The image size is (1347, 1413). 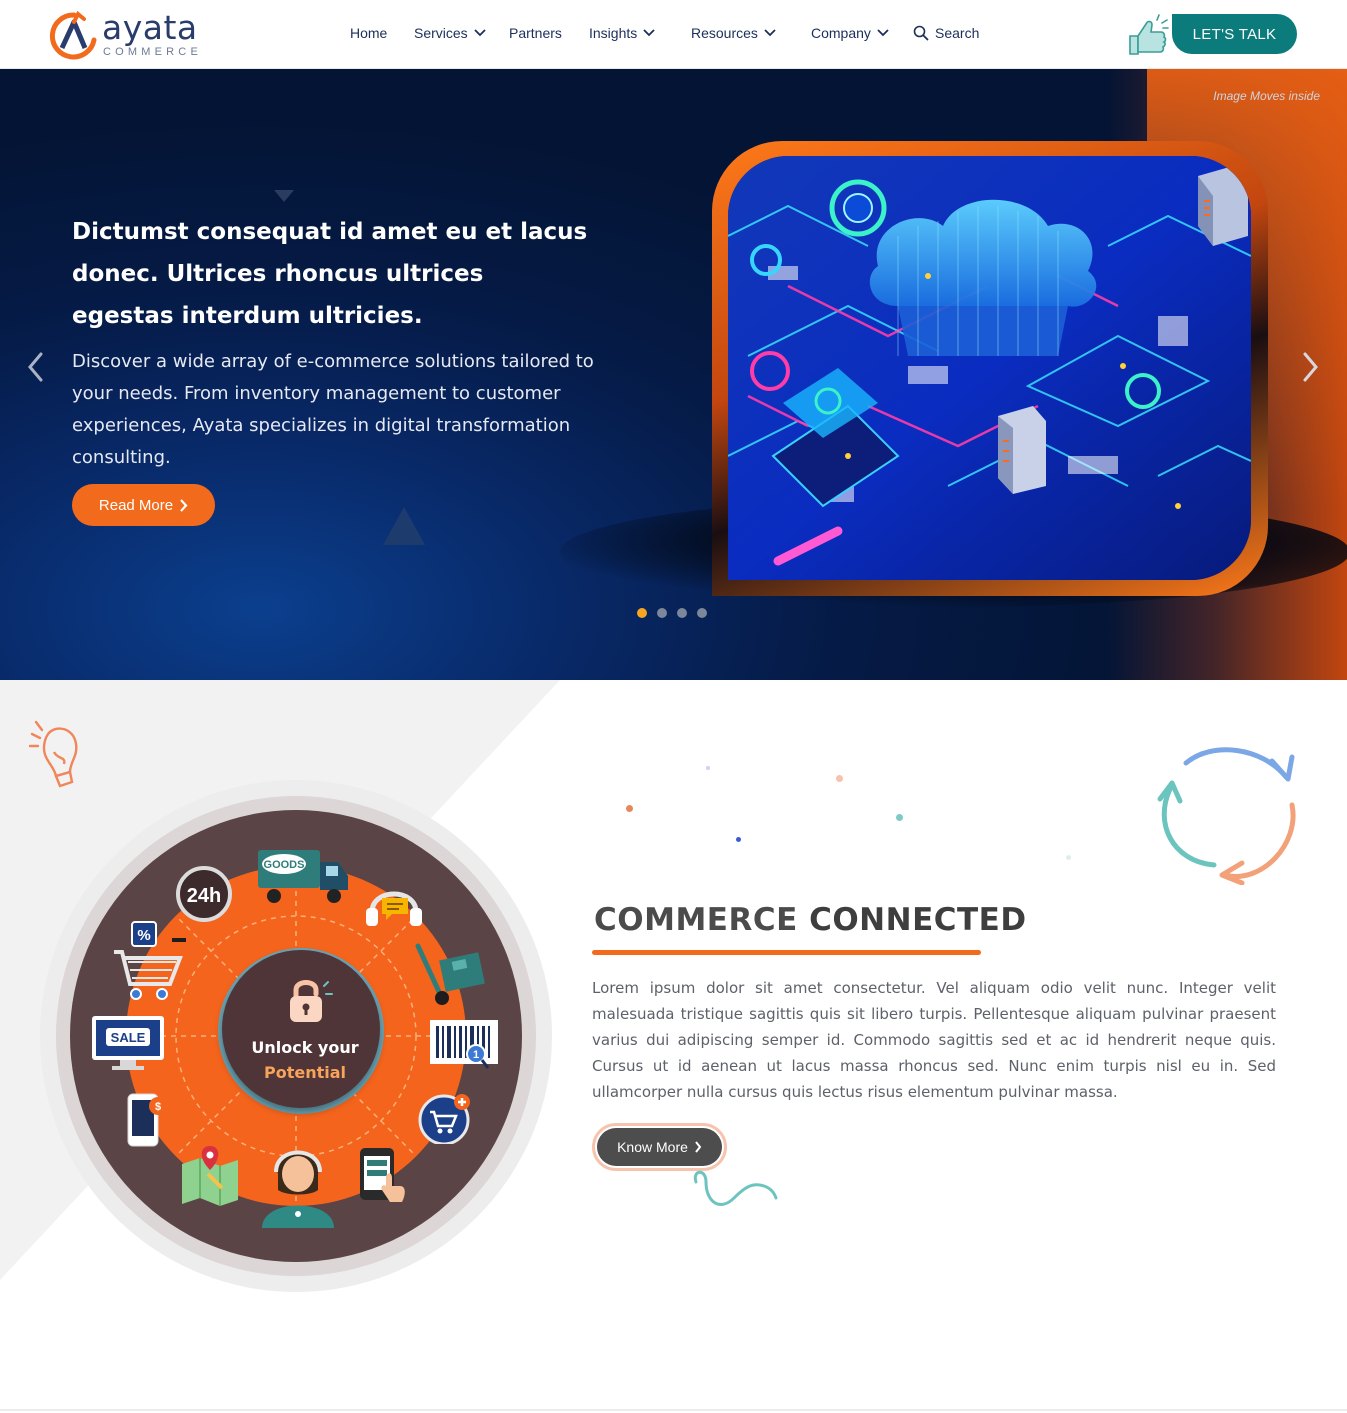 I want to click on wheel-center-line1: Unlock your, so click(x=305, y=1047).